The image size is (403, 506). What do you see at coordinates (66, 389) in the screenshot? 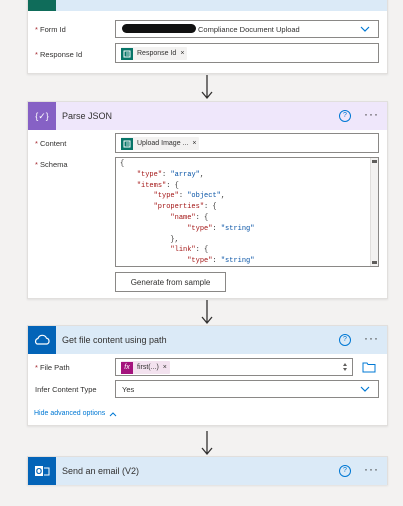
I see `infer-content-type-label: Infer Content Type` at bounding box center [66, 389].